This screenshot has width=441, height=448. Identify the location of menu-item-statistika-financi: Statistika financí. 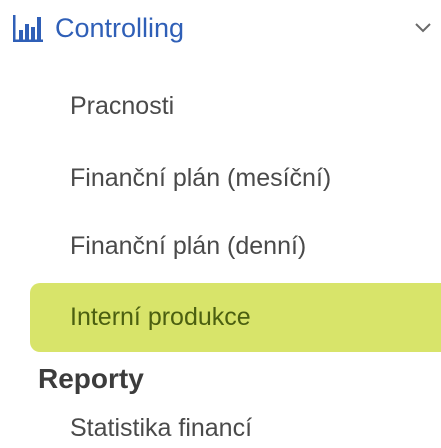
(235, 428).